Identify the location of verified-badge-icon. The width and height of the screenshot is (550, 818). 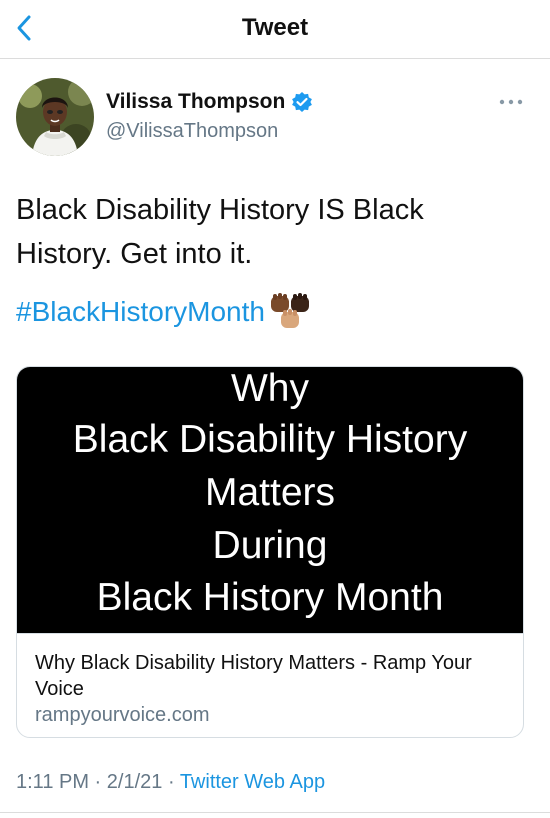
(302, 102).